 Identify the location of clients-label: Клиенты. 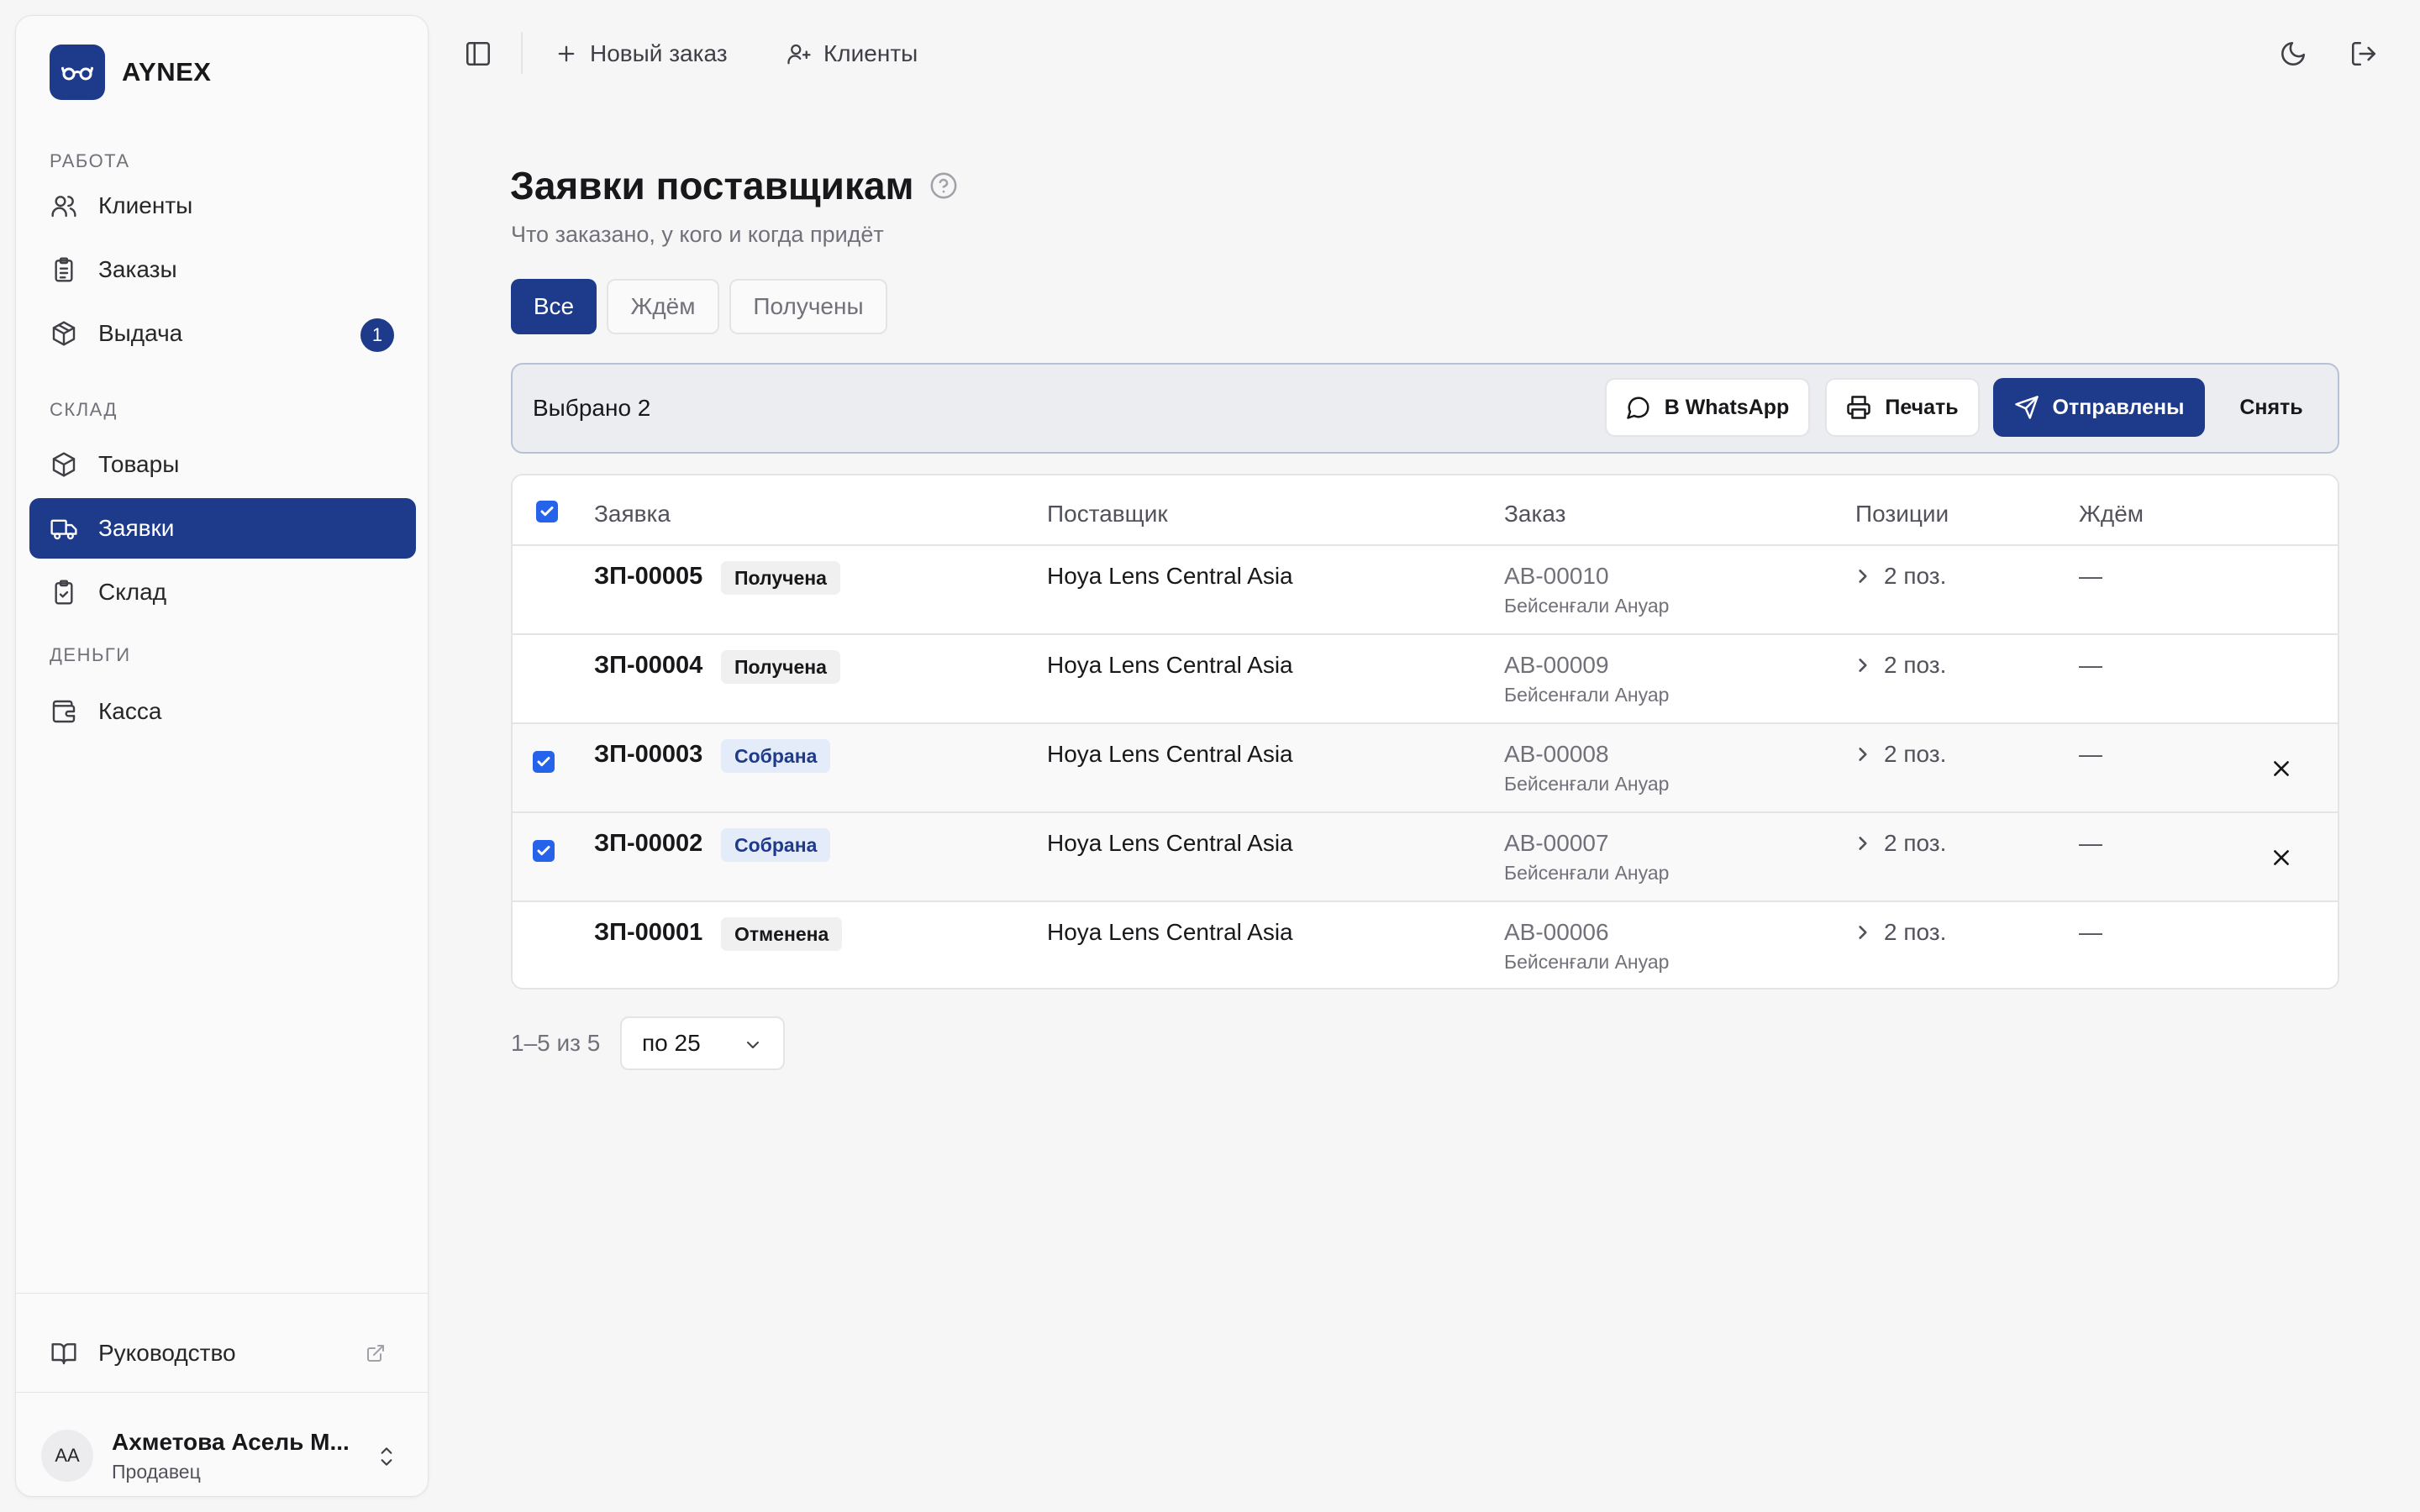
(870, 53).